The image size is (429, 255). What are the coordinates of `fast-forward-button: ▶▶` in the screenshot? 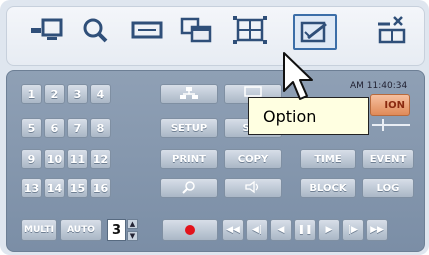 It's located at (377, 230).